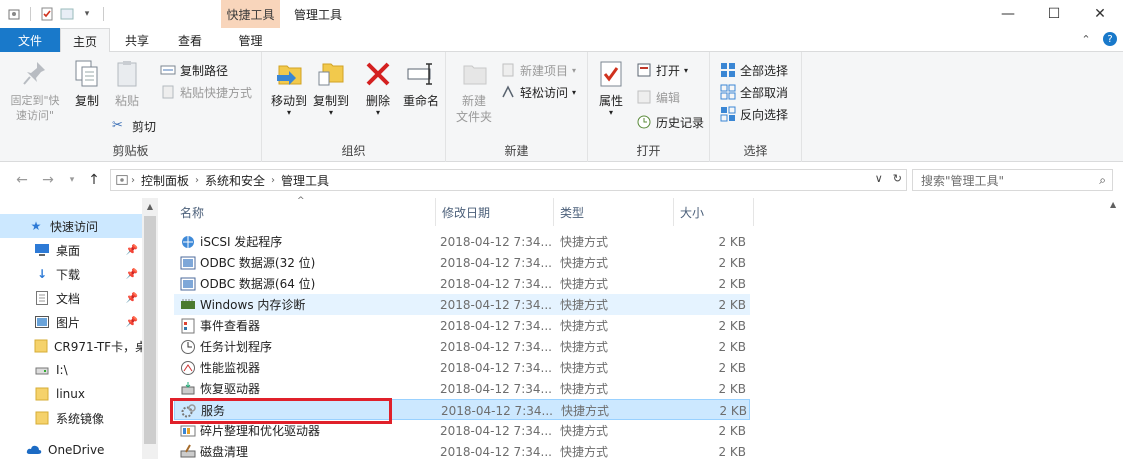 Image resolution: width=1123 pixels, height=459 pixels. Describe the element at coordinates (72, 180) in the screenshot. I see `recent-locations-icon: ▾` at that location.